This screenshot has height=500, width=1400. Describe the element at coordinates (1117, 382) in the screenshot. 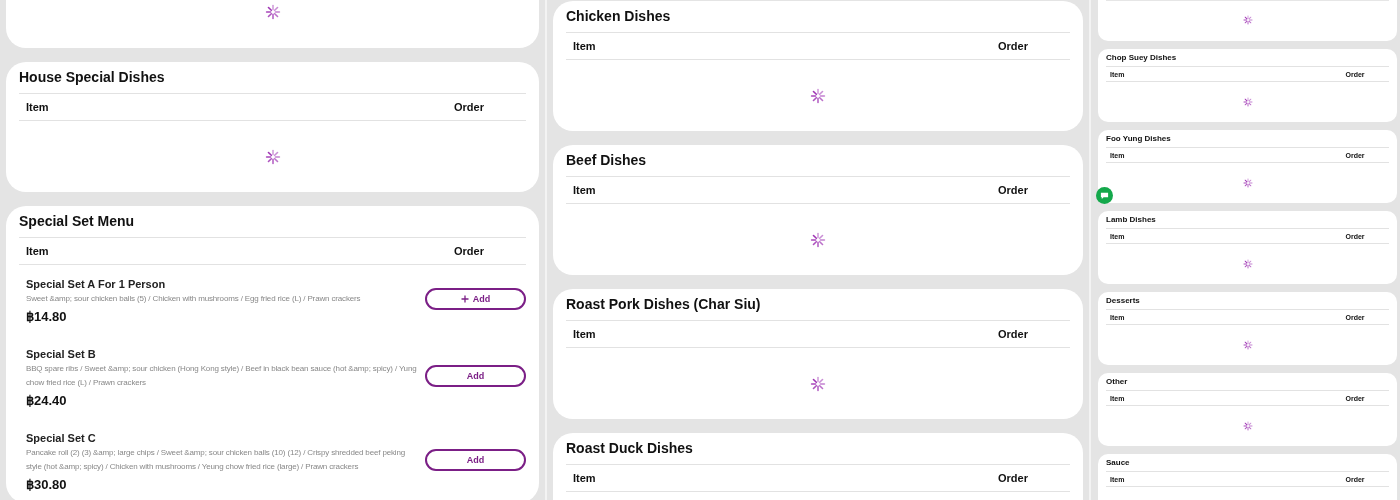

I see `section-title: Other` at that location.